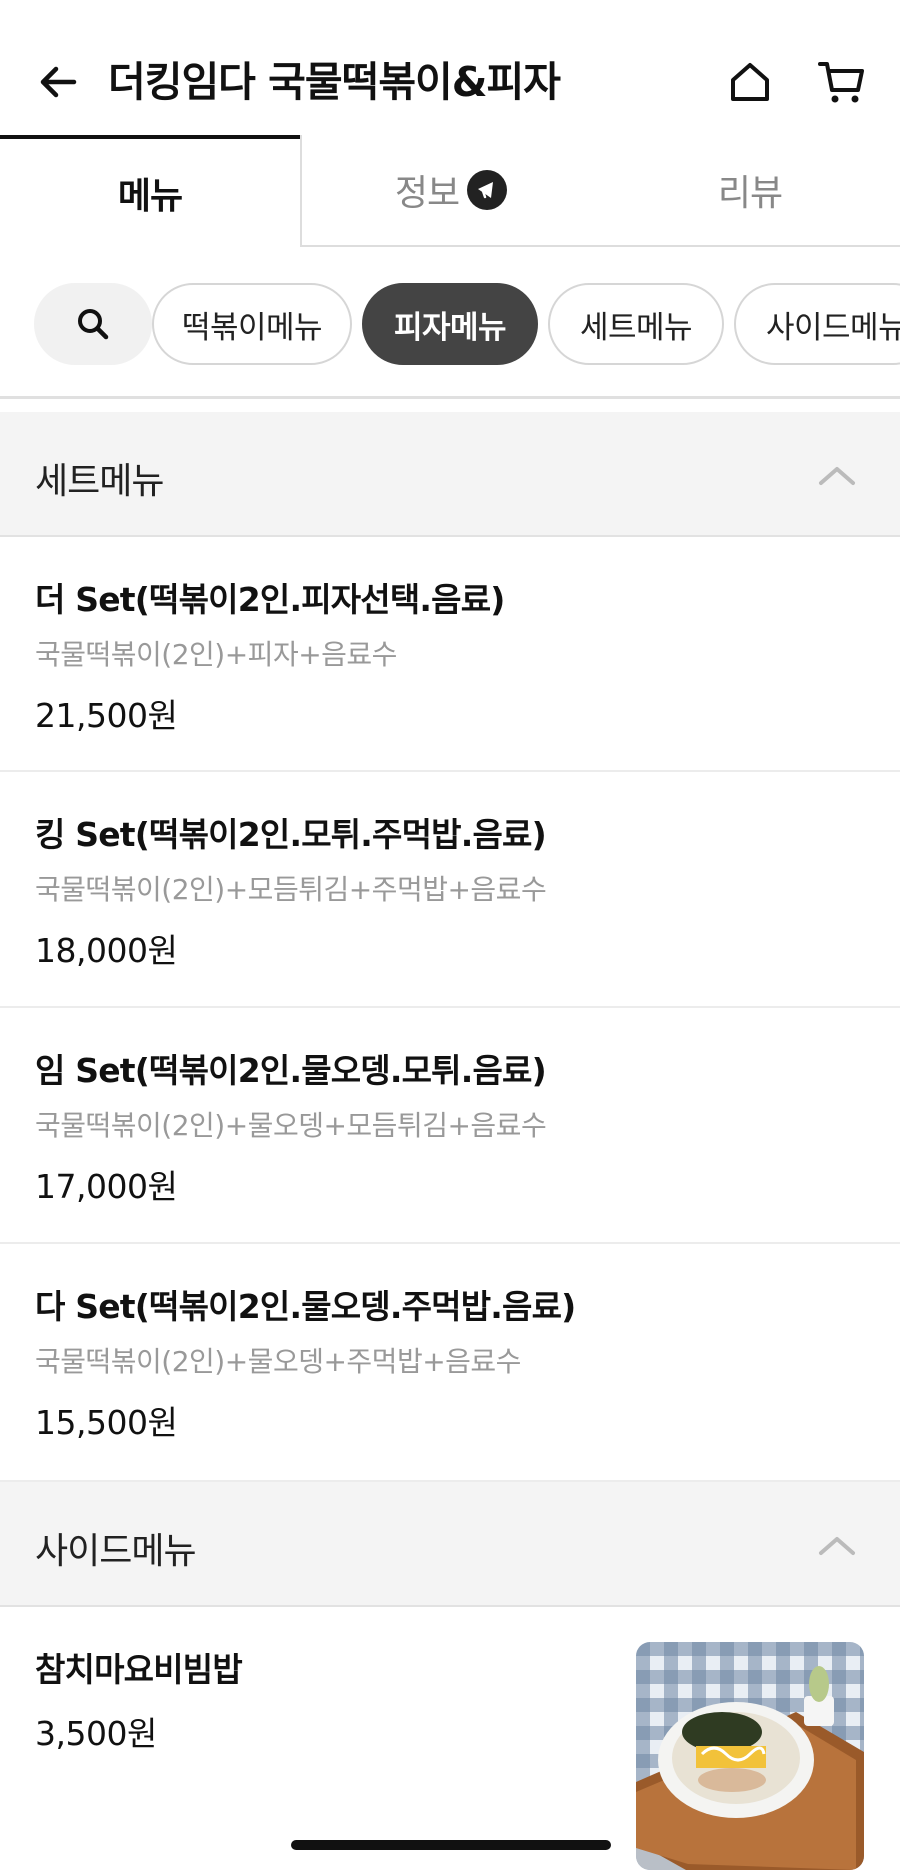 This screenshot has width=900, height=1870. I want to click on cart-icon, so click(841, 82).